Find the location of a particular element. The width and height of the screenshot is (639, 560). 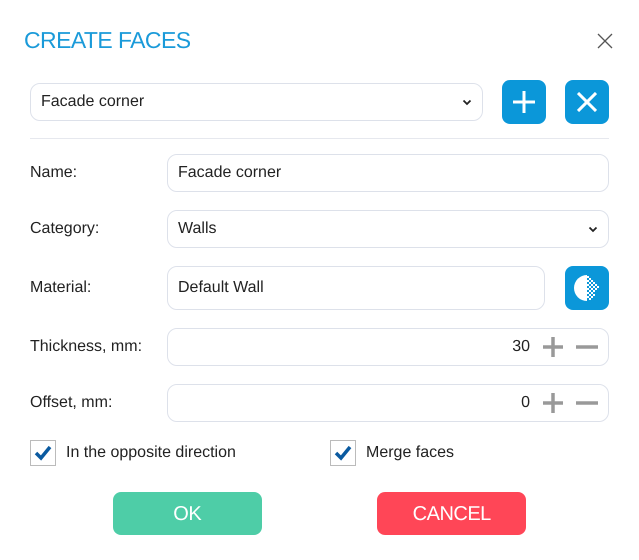

number-field: 0 is located at coordinates (388, 403).